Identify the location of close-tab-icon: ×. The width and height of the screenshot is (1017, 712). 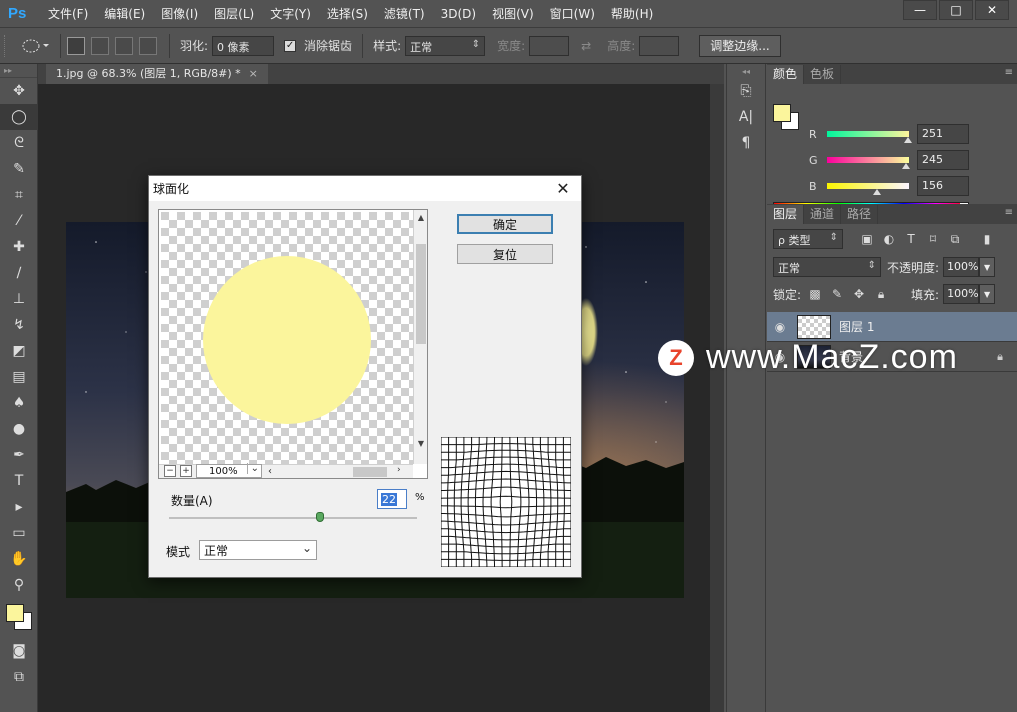
(253, 74).